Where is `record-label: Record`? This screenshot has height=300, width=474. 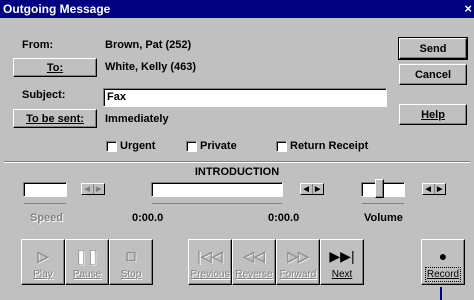
record-label: Record is located at coordinates (443, 274).